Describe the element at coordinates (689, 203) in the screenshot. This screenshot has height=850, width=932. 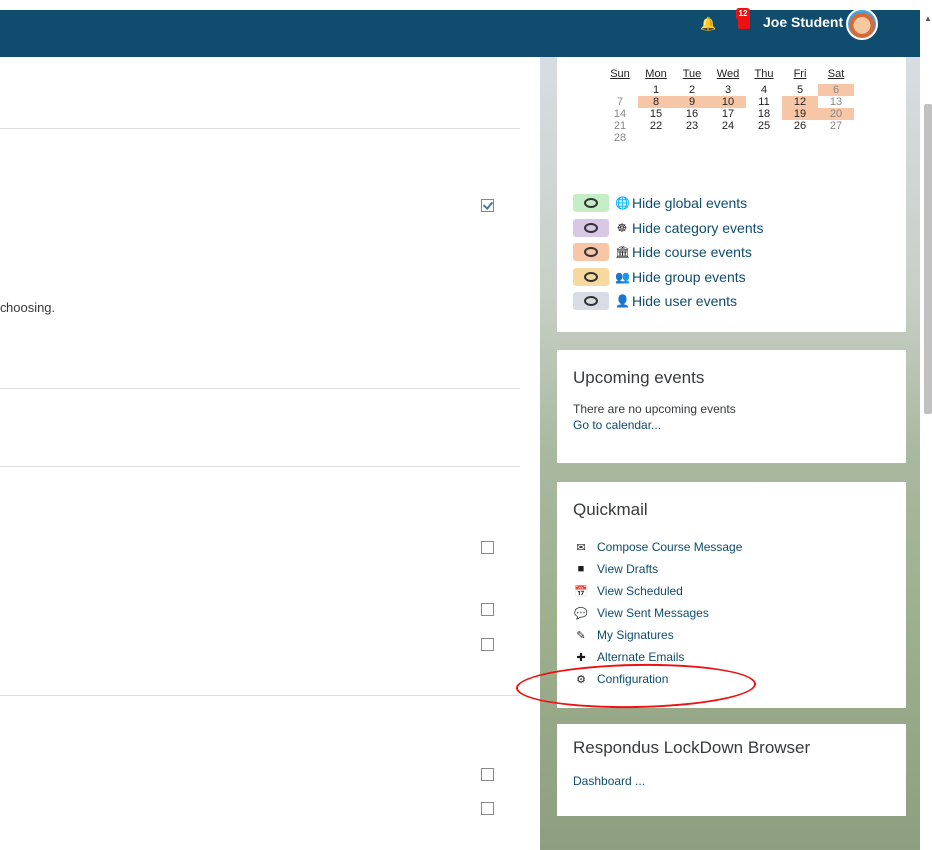
I see `legend-label: Hide global events` at that location.